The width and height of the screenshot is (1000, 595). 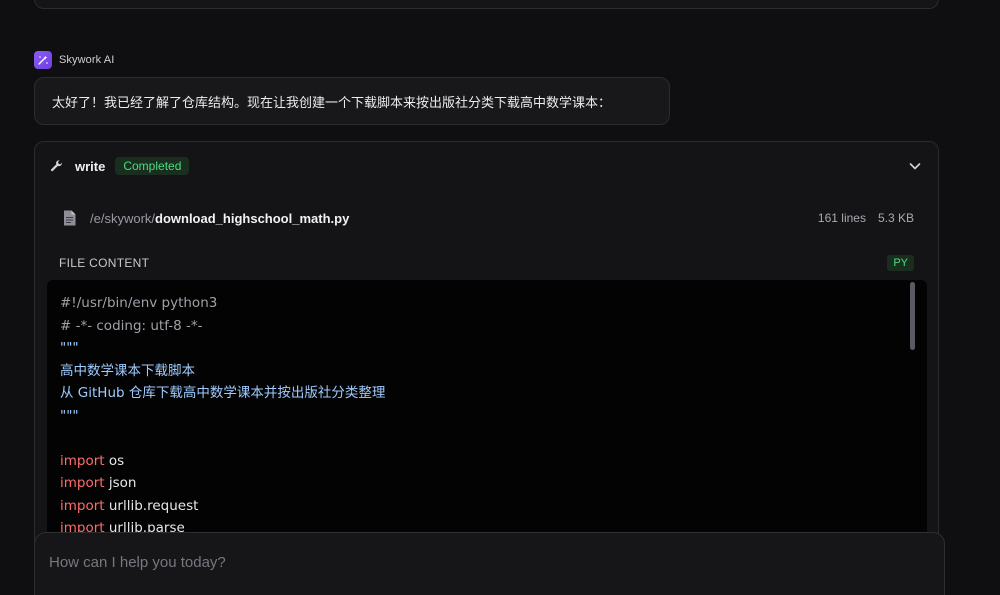 I want to click on code-line: 高中数学课本下载脚本, so click(x=222, y=371).